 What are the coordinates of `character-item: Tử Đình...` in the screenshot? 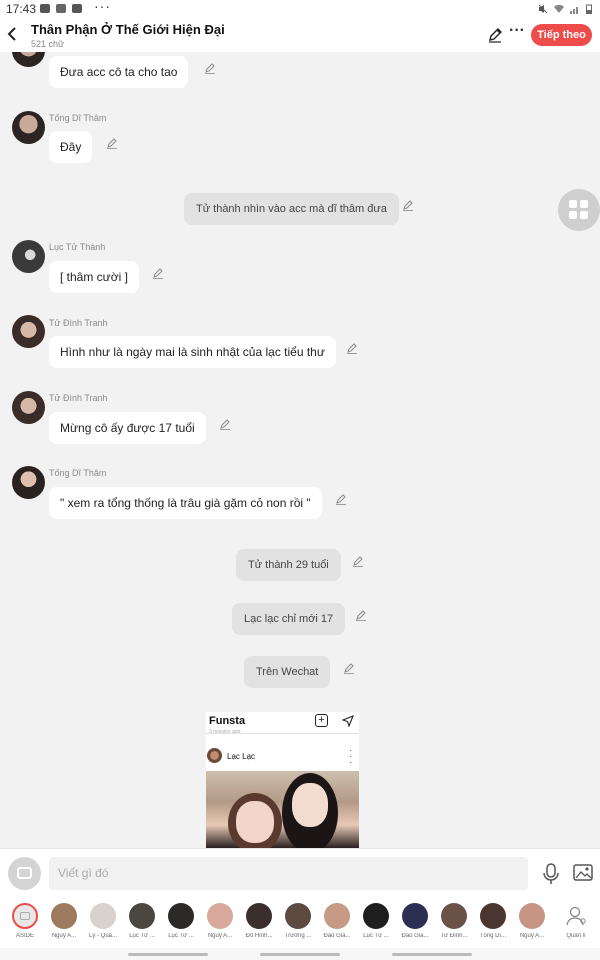 It's located at (454, 921).